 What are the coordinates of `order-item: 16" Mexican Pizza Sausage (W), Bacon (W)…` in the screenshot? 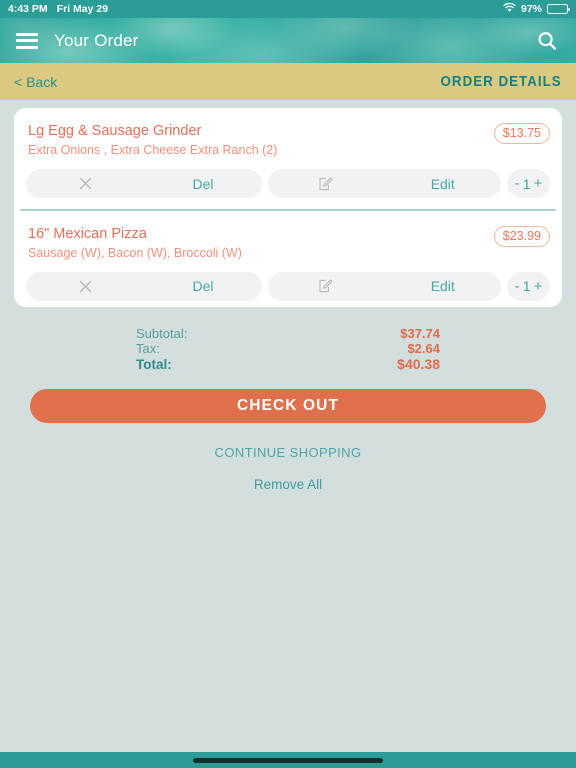 It's located at (288, 261).